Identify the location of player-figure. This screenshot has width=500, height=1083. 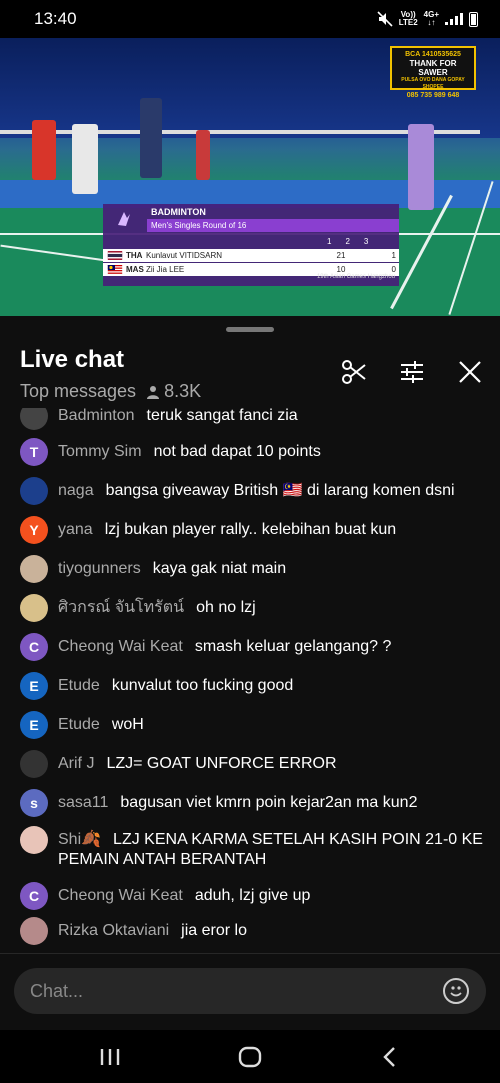
(421, 167).